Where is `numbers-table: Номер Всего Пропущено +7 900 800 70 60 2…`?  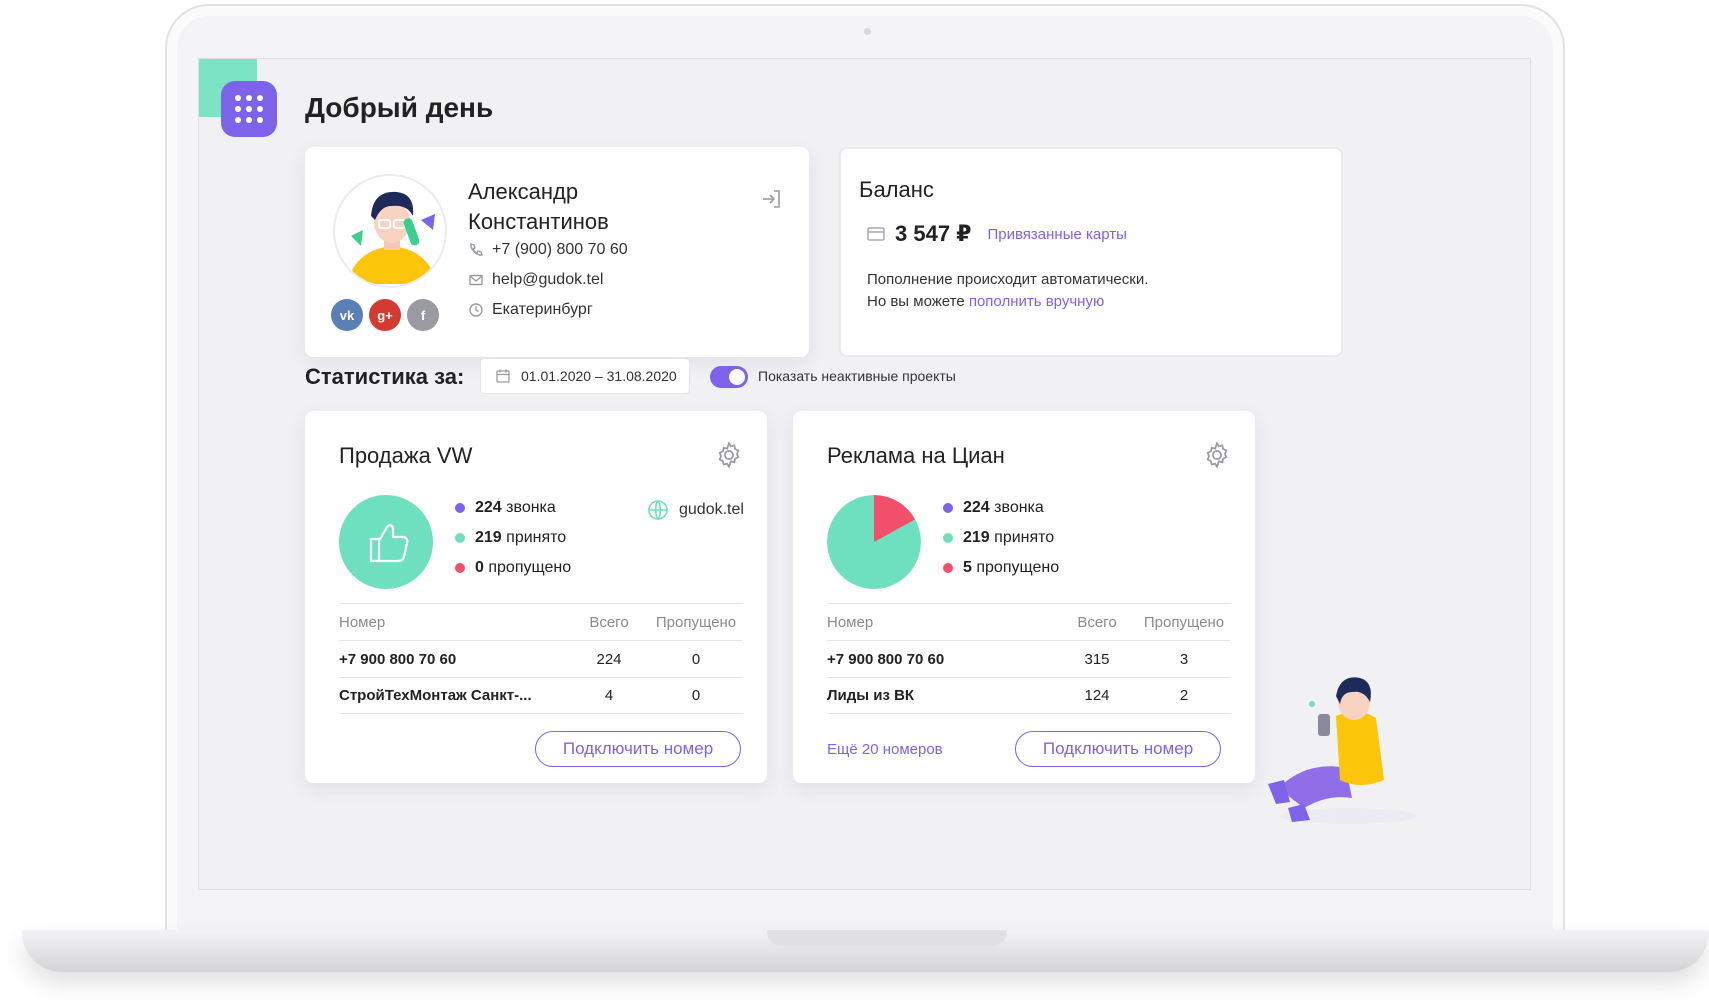
numbers-table: Номер Всего Пропущено +7 900 800 70 60 2… is located at coordinates (541, 658).